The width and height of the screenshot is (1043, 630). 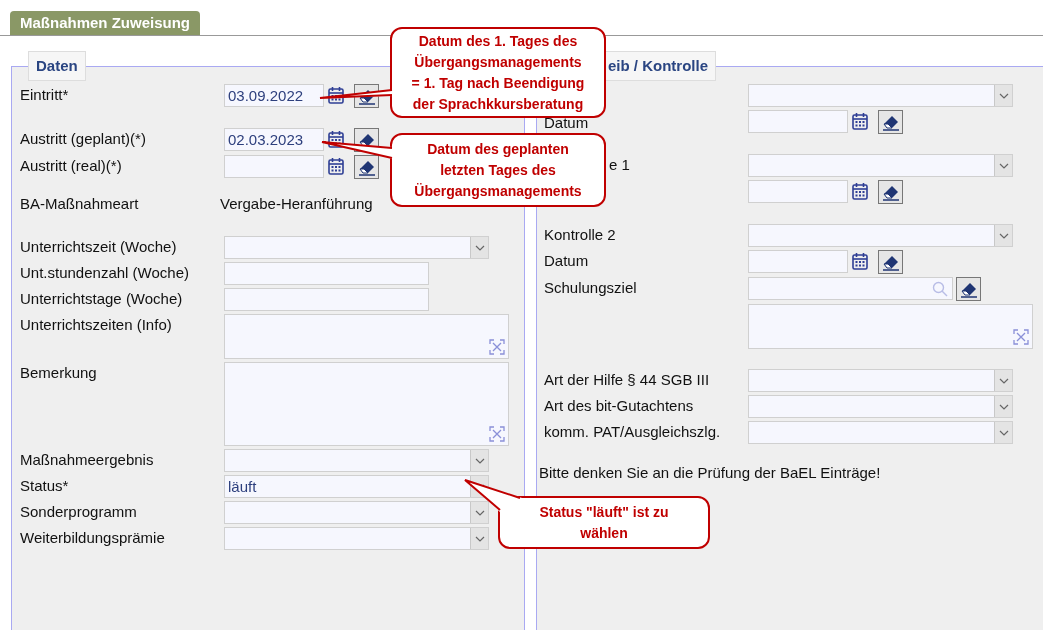 What do you see at coordinates (604, 522) in the screenshot?
I see `callout-bubble: Status "läuft" ist zu wählen` at bounding box center [604, 522].